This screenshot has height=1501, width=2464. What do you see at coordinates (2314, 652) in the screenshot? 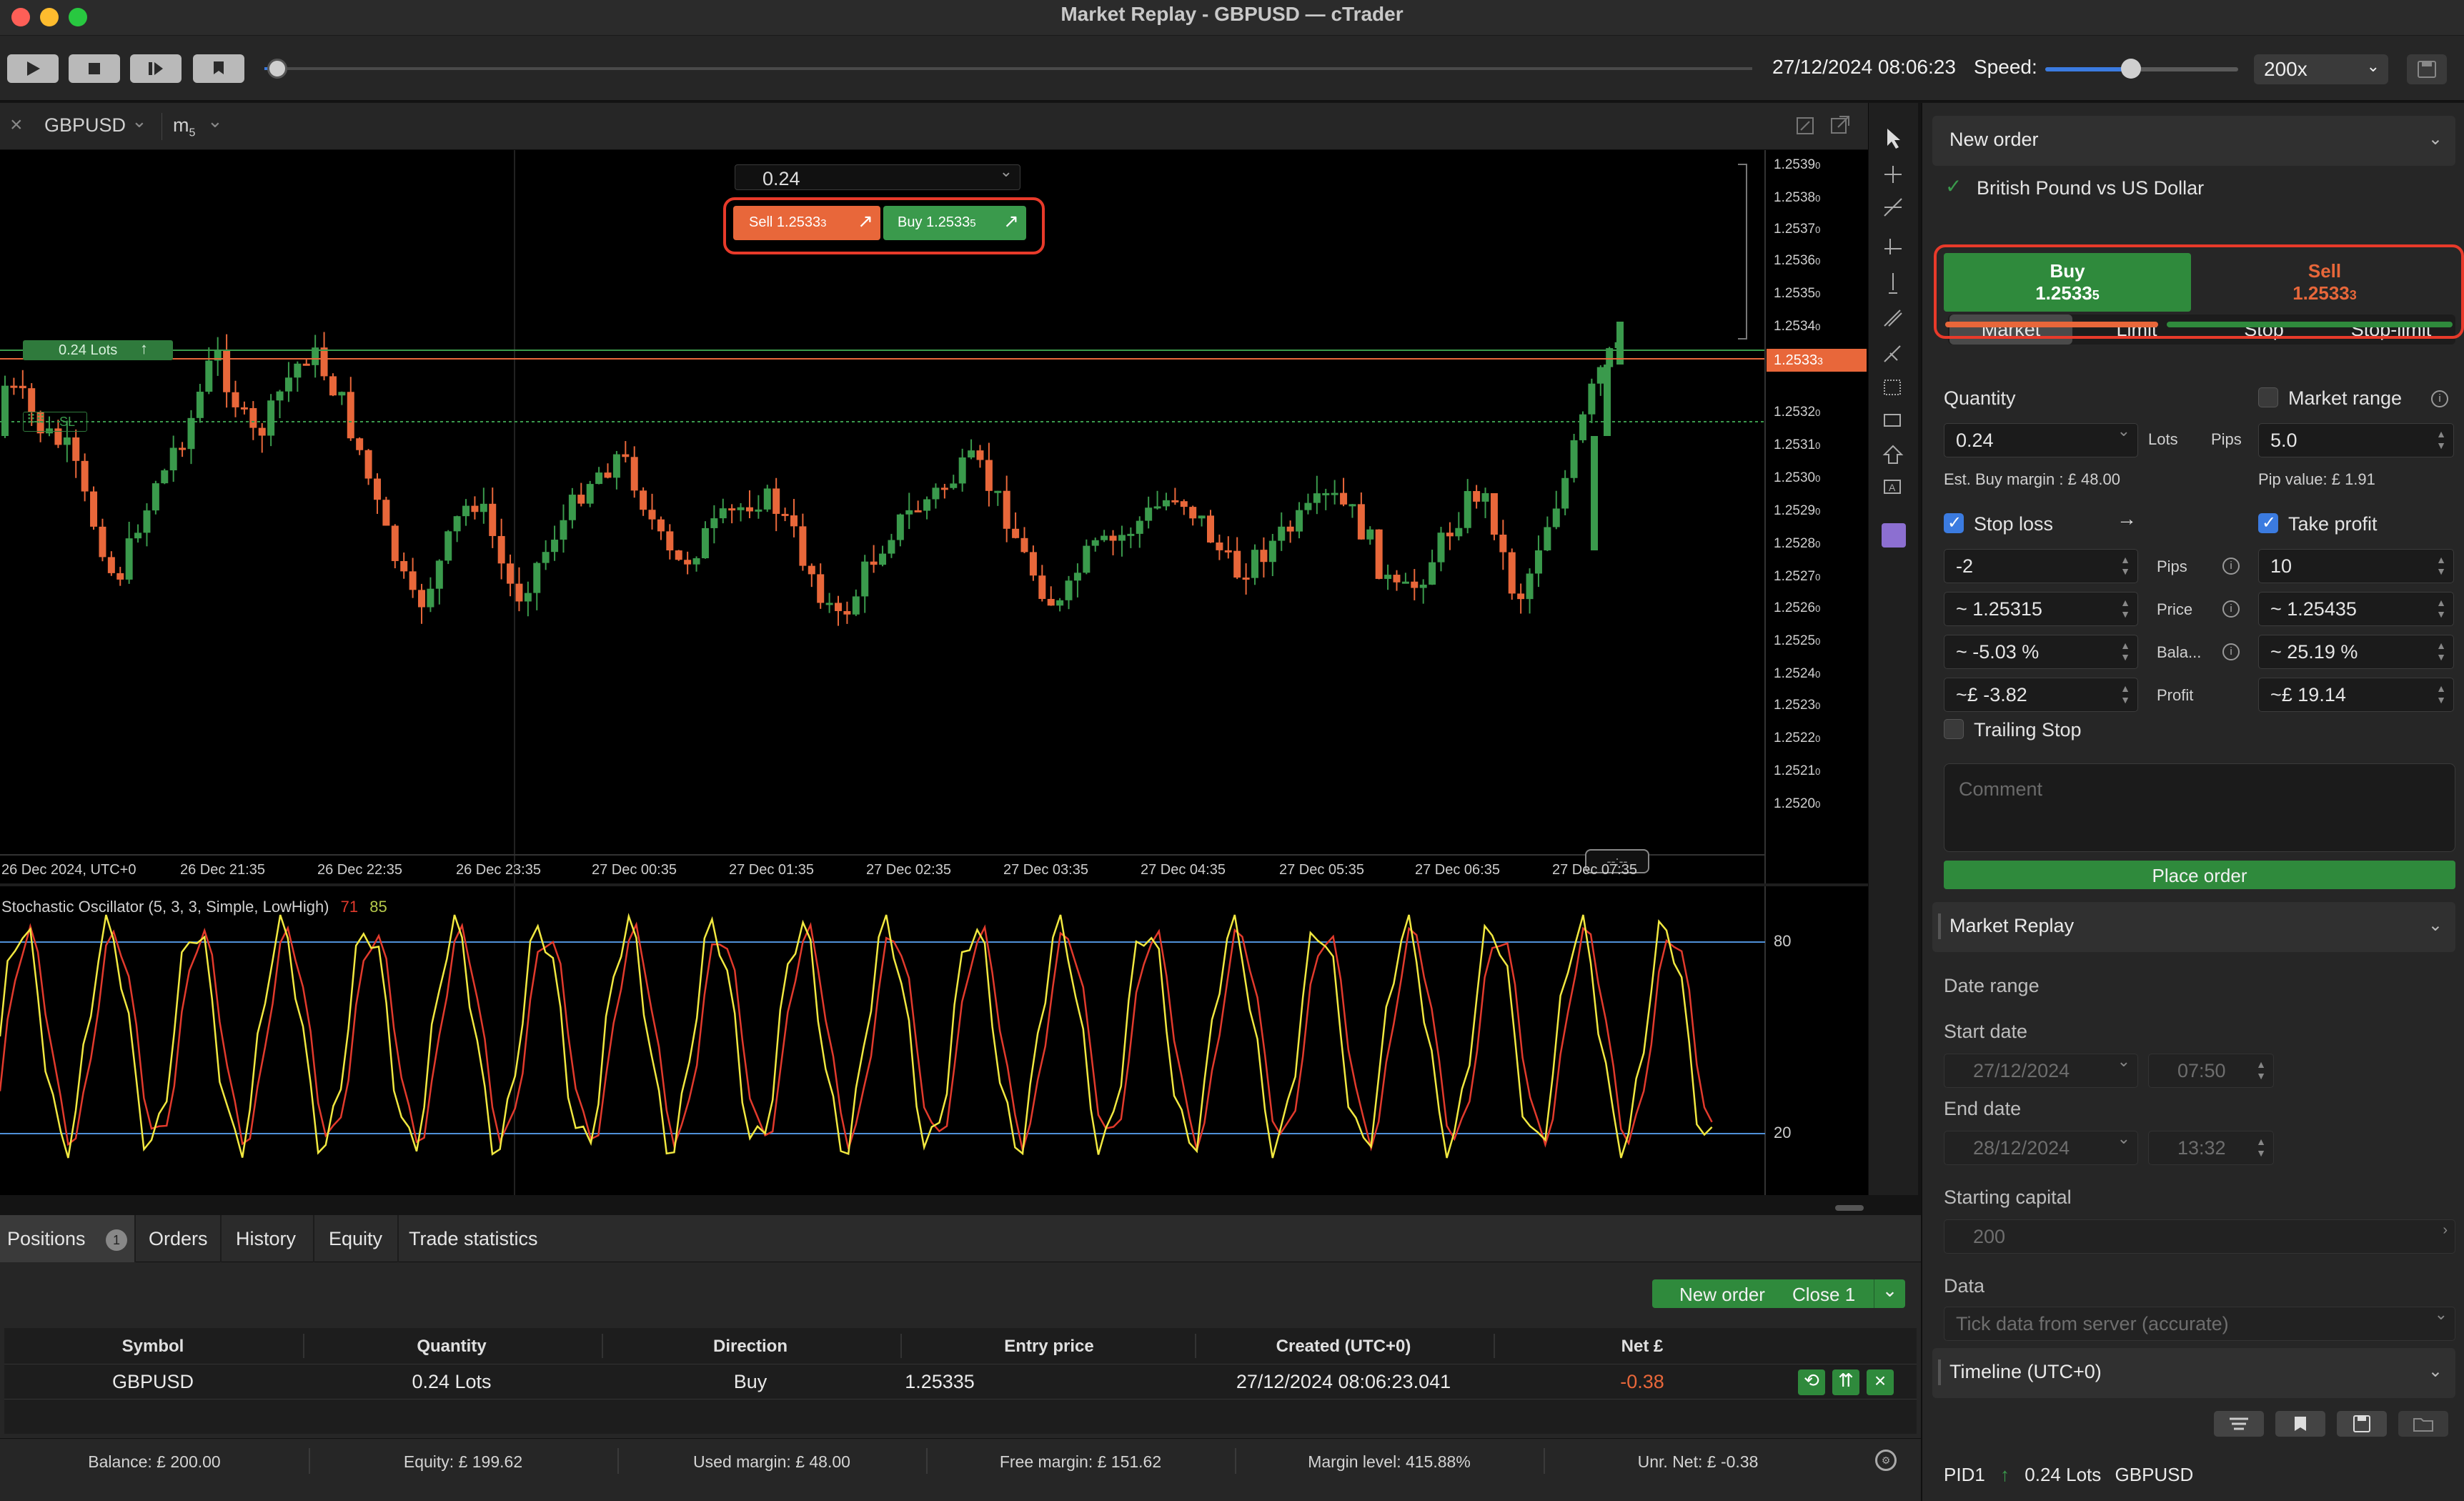
I see `take-profit-value: ~ 25.19 %` at bounding box center [2314, 652].